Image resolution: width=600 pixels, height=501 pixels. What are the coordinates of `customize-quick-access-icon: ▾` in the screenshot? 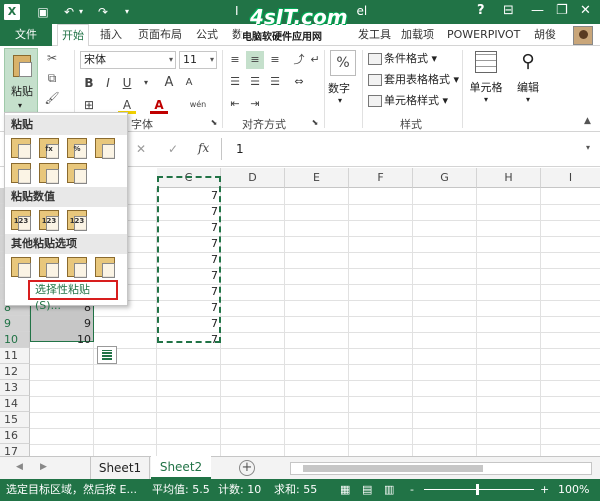 It's located at (127, 12).